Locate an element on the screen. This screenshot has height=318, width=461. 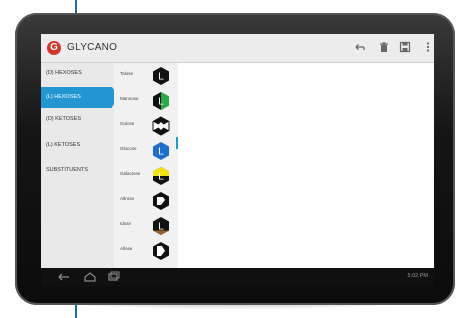
system-navigation-bar: 5:02 PM is located at coordinates (237, 277).